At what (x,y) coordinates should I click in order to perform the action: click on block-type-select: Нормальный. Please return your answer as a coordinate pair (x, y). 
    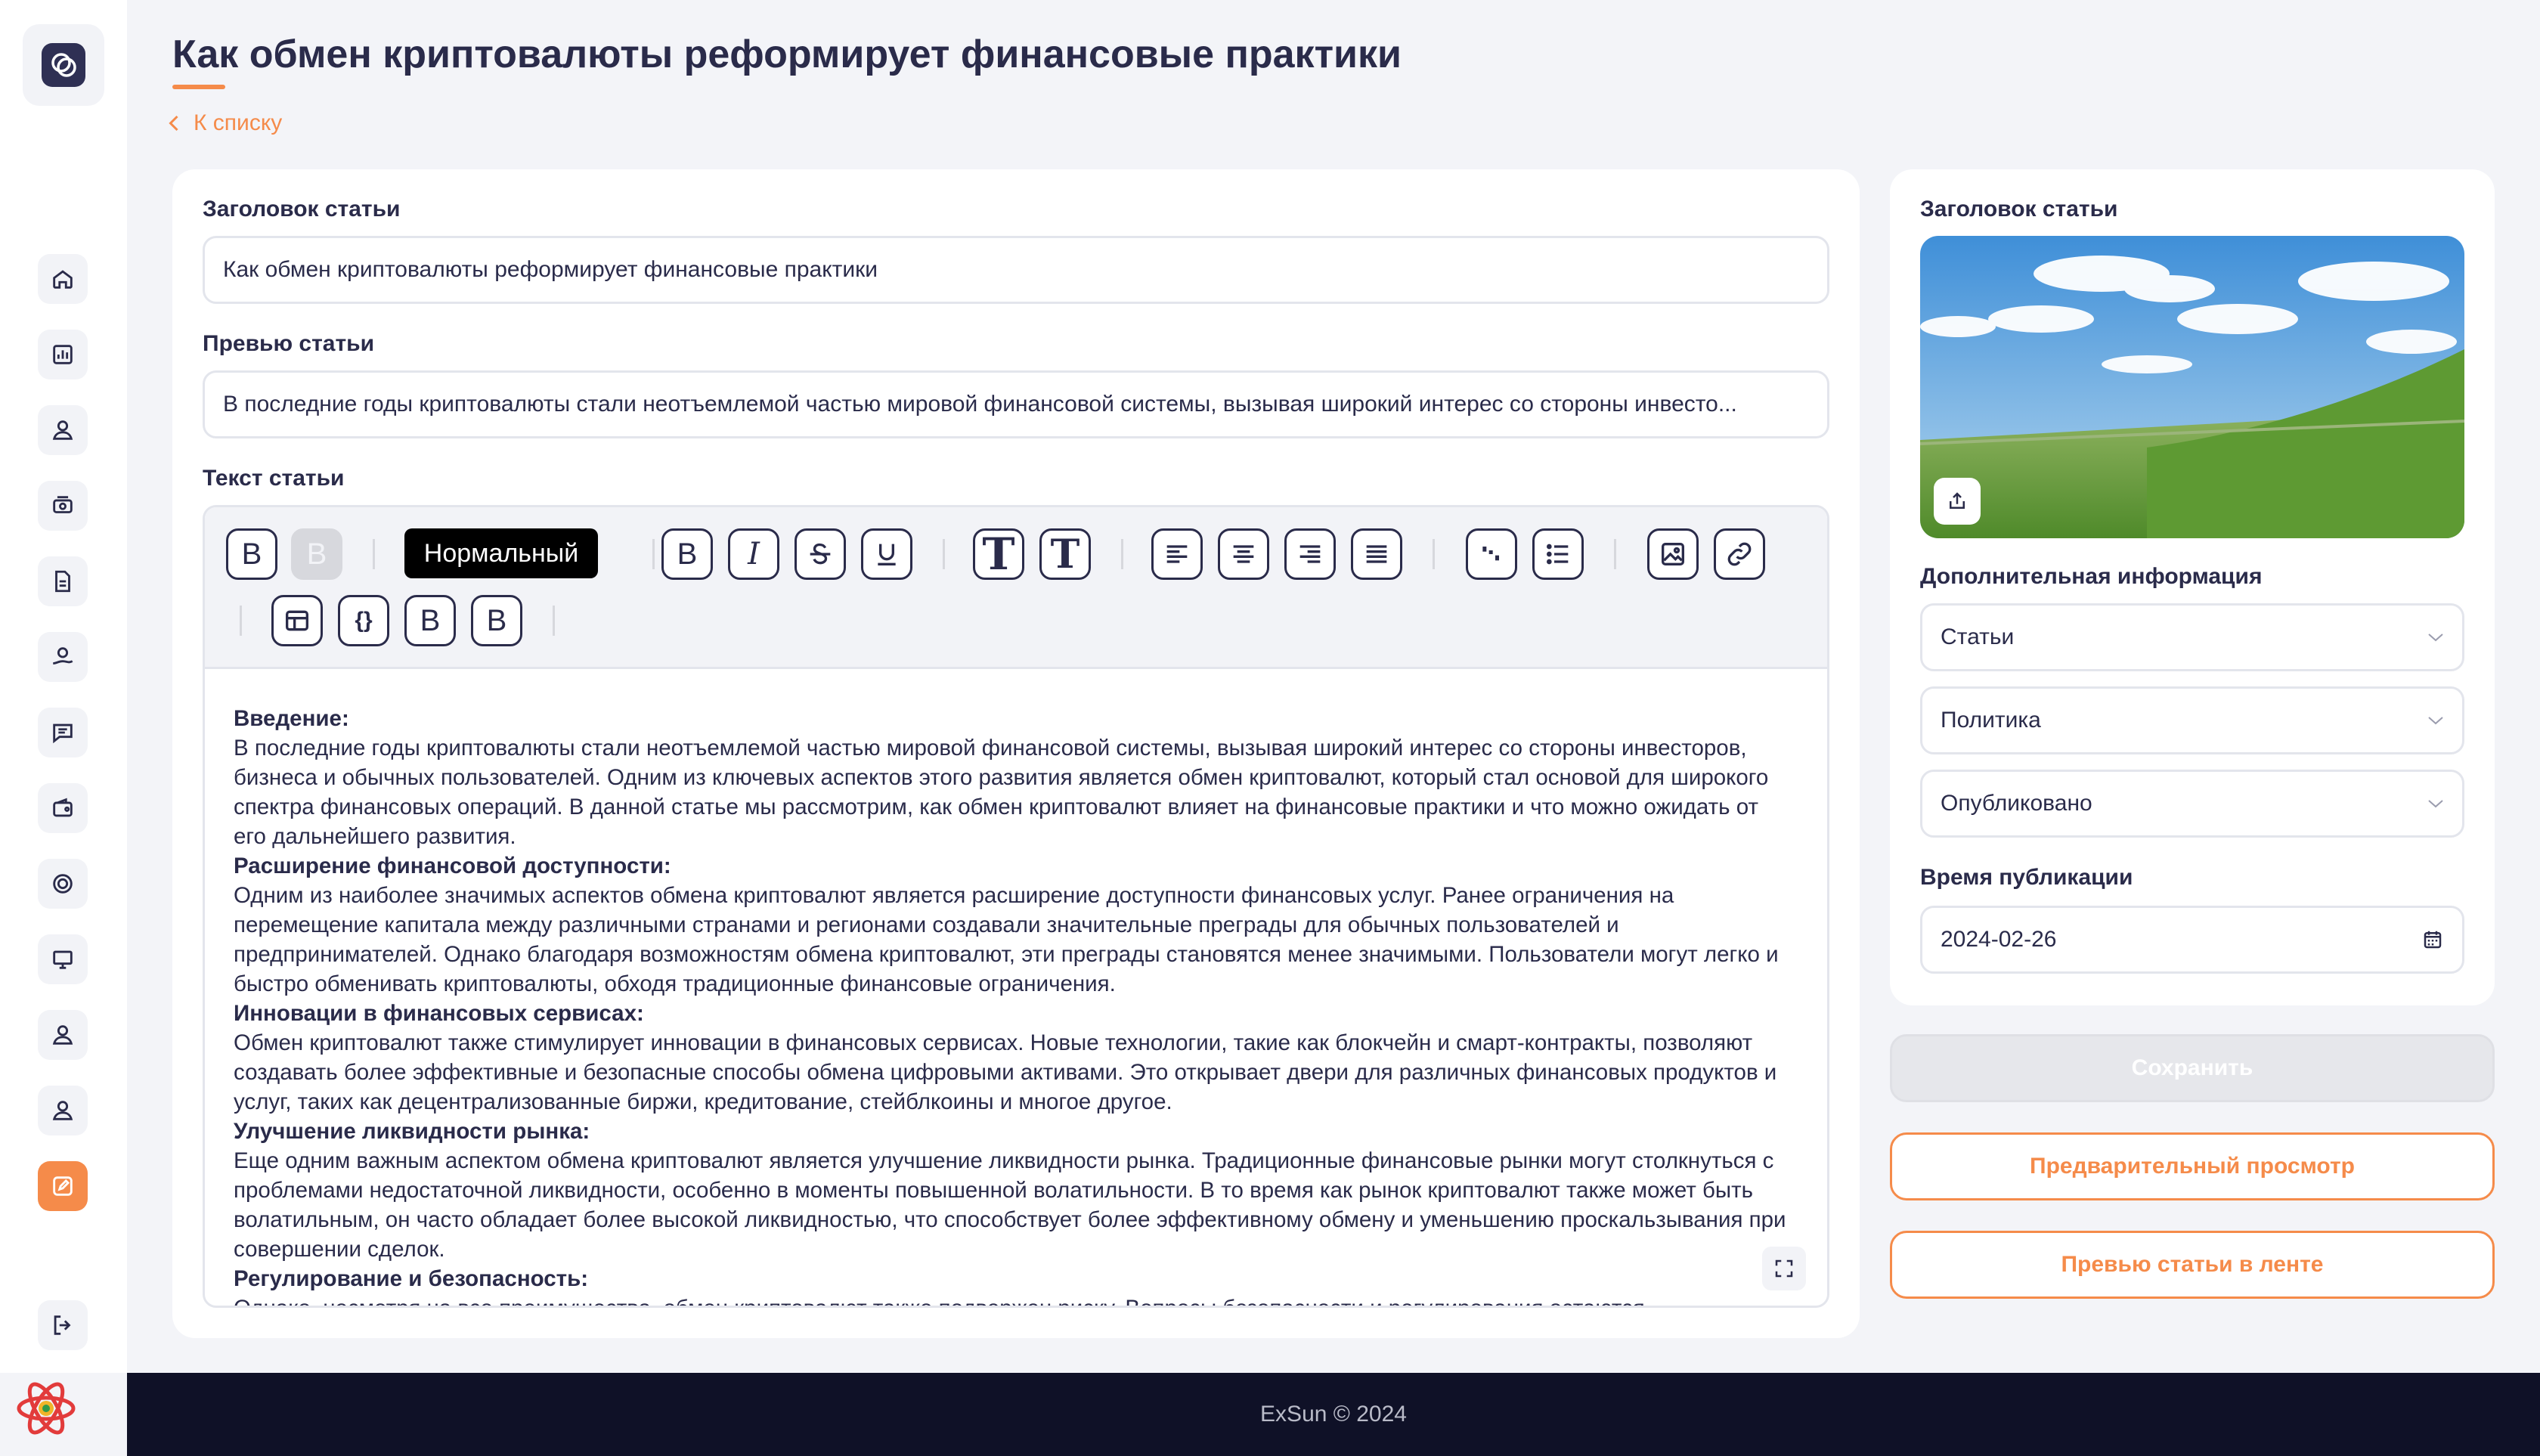
    Looking at the image, I should click on (501, 553).